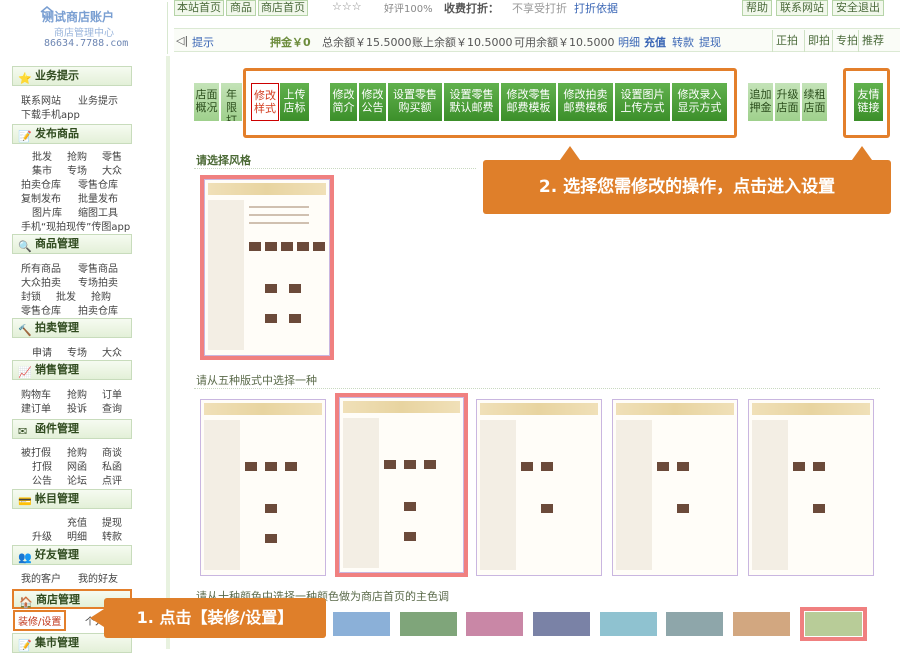 The width and height of the screenshot is (900, 655). I want to click on button-jipai: 即拍, so click(818, 41).